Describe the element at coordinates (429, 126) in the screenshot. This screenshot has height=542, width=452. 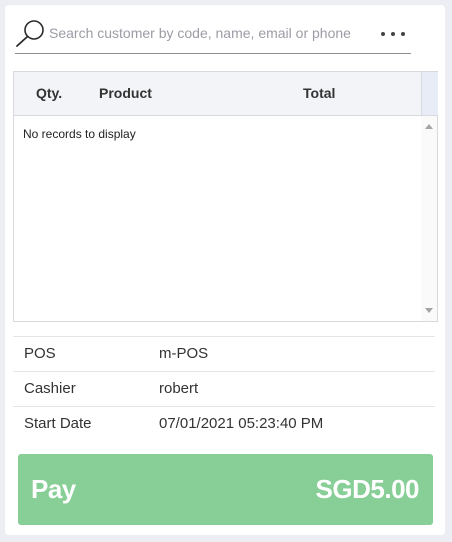
I see `scroll-up-arrow-icon` at that location.